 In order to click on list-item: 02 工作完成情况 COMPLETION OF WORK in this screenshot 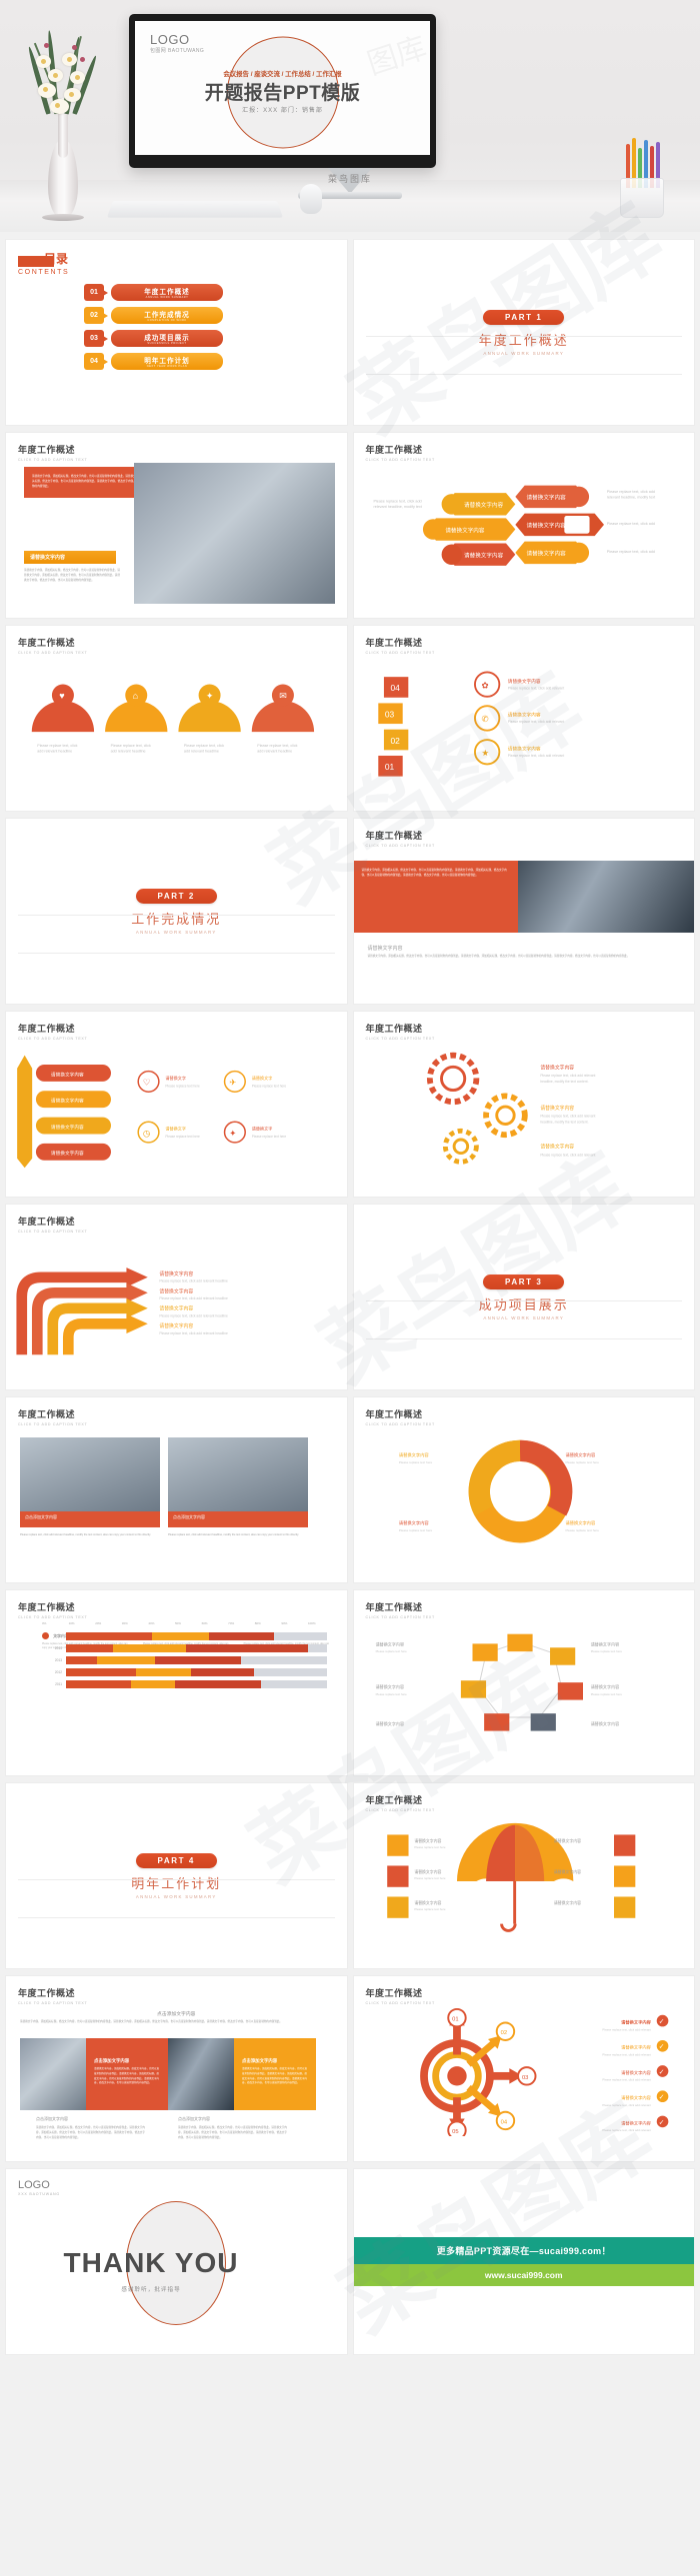, I will do `click(209, 315)`.